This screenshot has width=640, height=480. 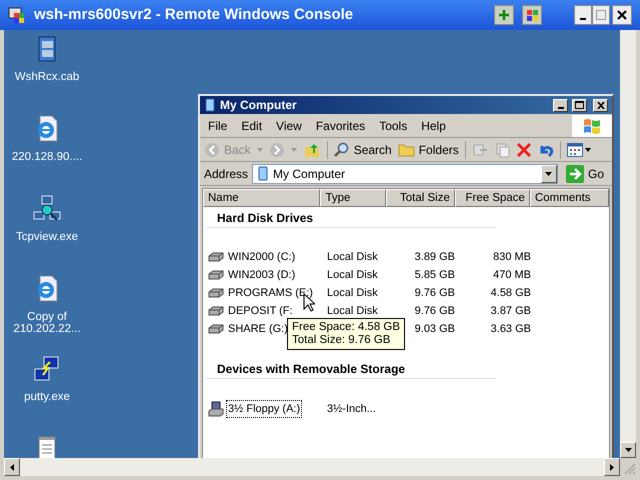 What do you see at coordinates (194, 14) in the screenshot?
I see `window-title: wsh-mrs600svr2 - Remote Windows Console` at bounding box center [194, 14].